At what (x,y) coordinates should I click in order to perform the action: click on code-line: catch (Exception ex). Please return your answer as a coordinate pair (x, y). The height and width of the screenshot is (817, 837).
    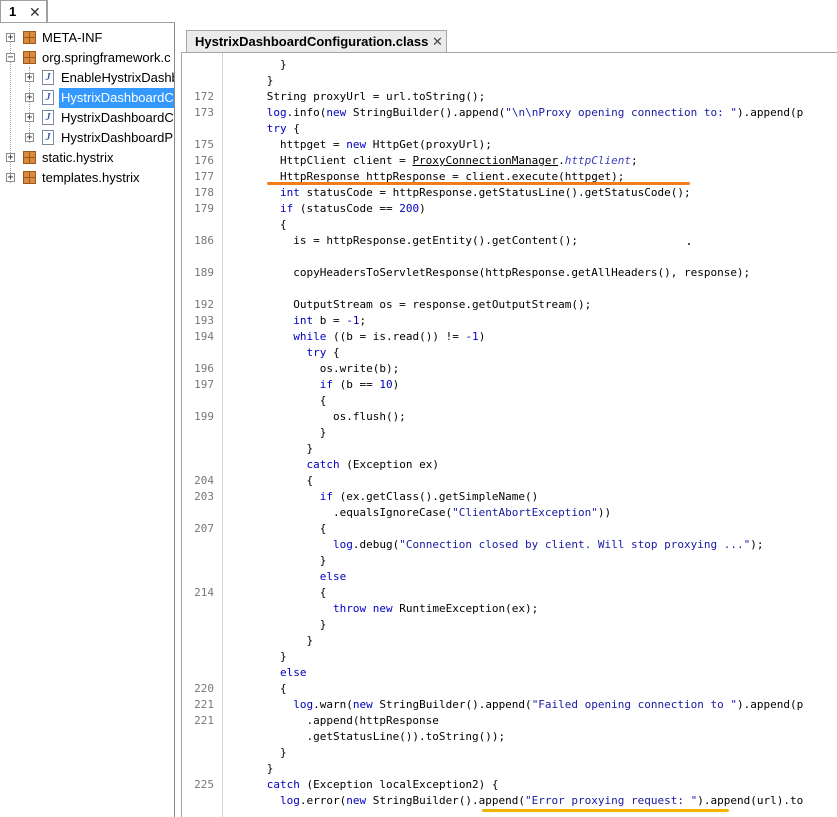
    Looking at the image, I should click on (332, 465).